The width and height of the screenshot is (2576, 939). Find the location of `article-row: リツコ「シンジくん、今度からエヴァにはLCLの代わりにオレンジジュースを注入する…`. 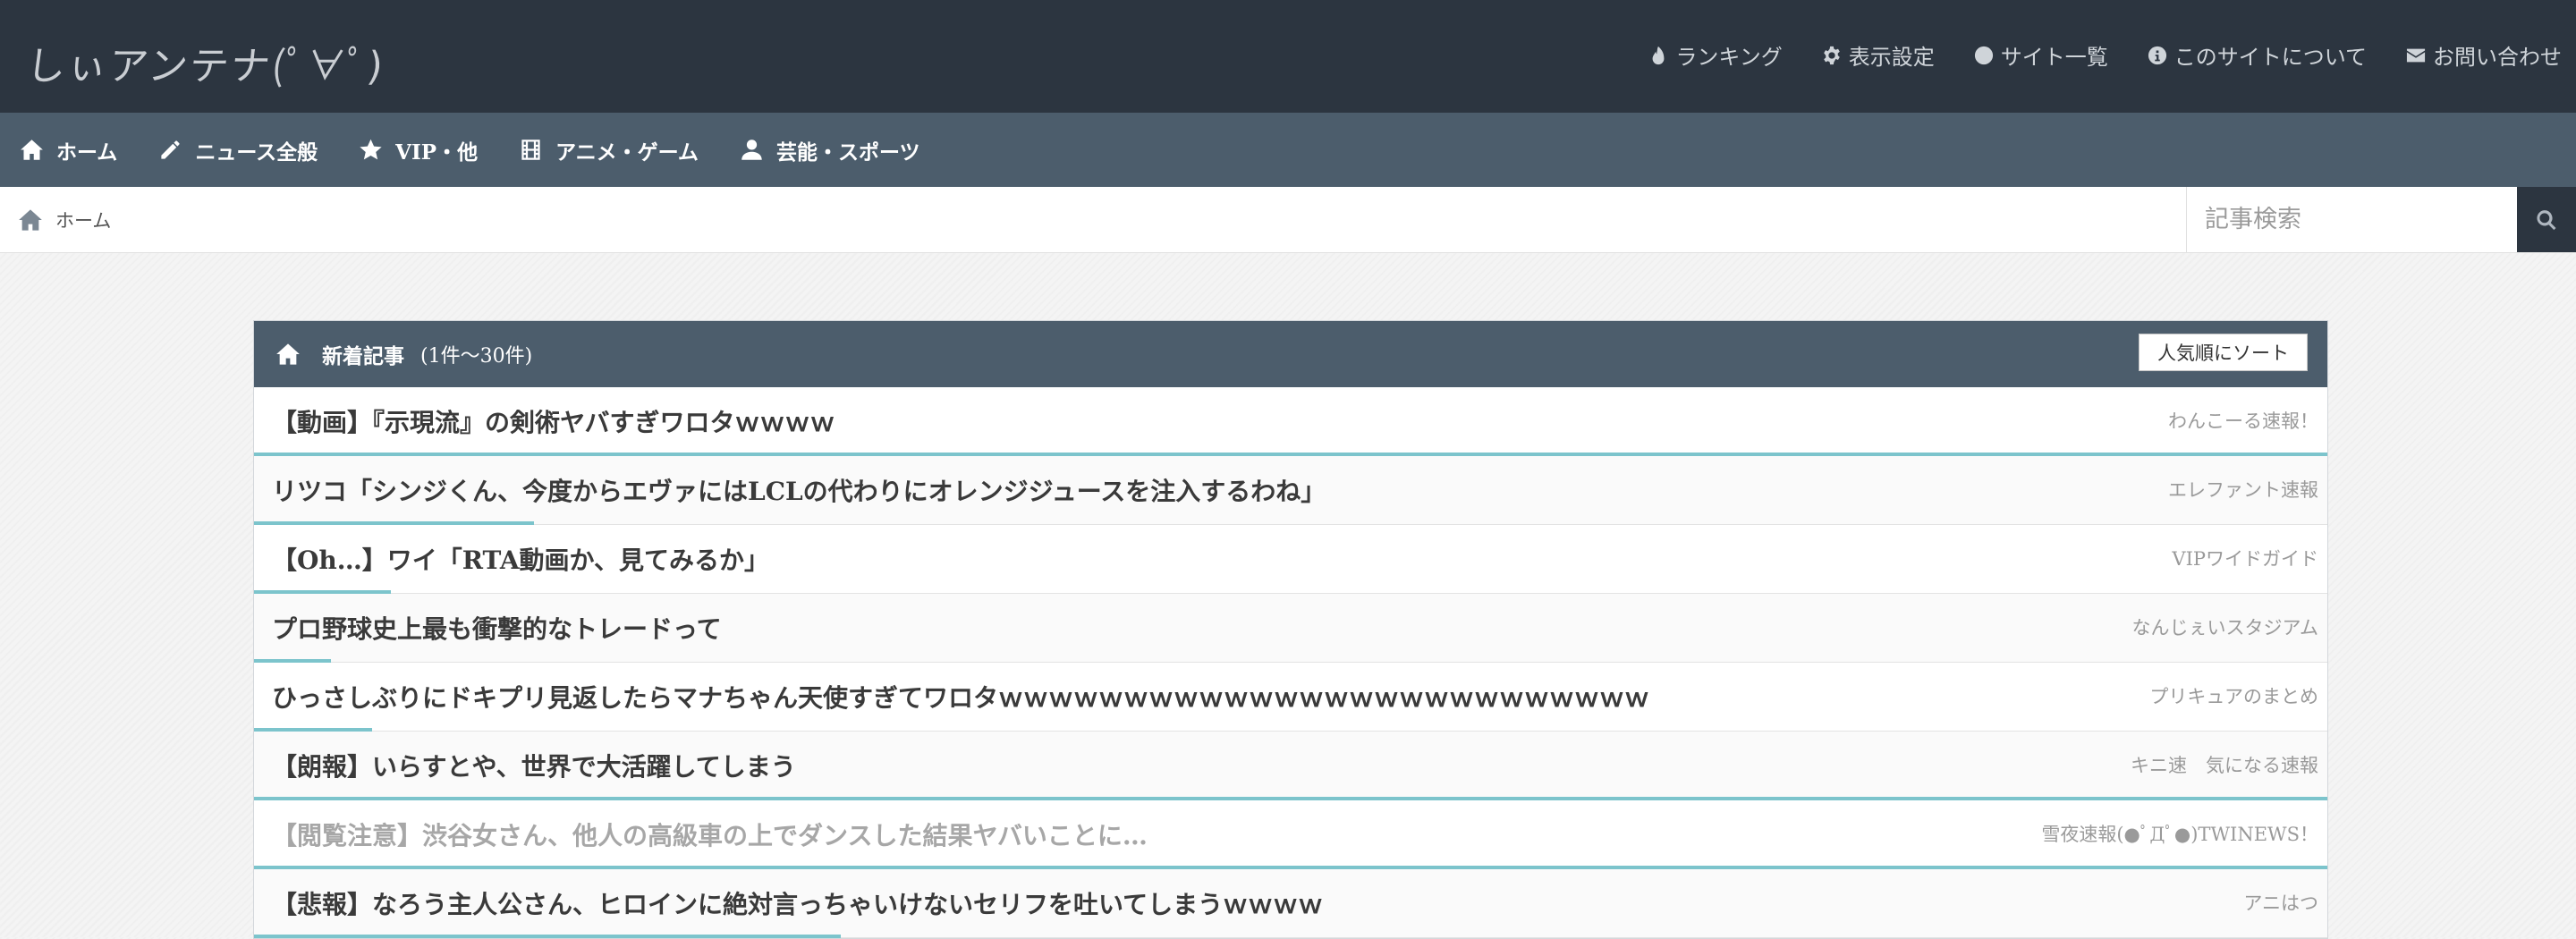

article-row: リツコ「シンジくん、今度からエヴァにはLCLの代わりにオレンジジュースを注入する… is located at coordinates (1290, 490).